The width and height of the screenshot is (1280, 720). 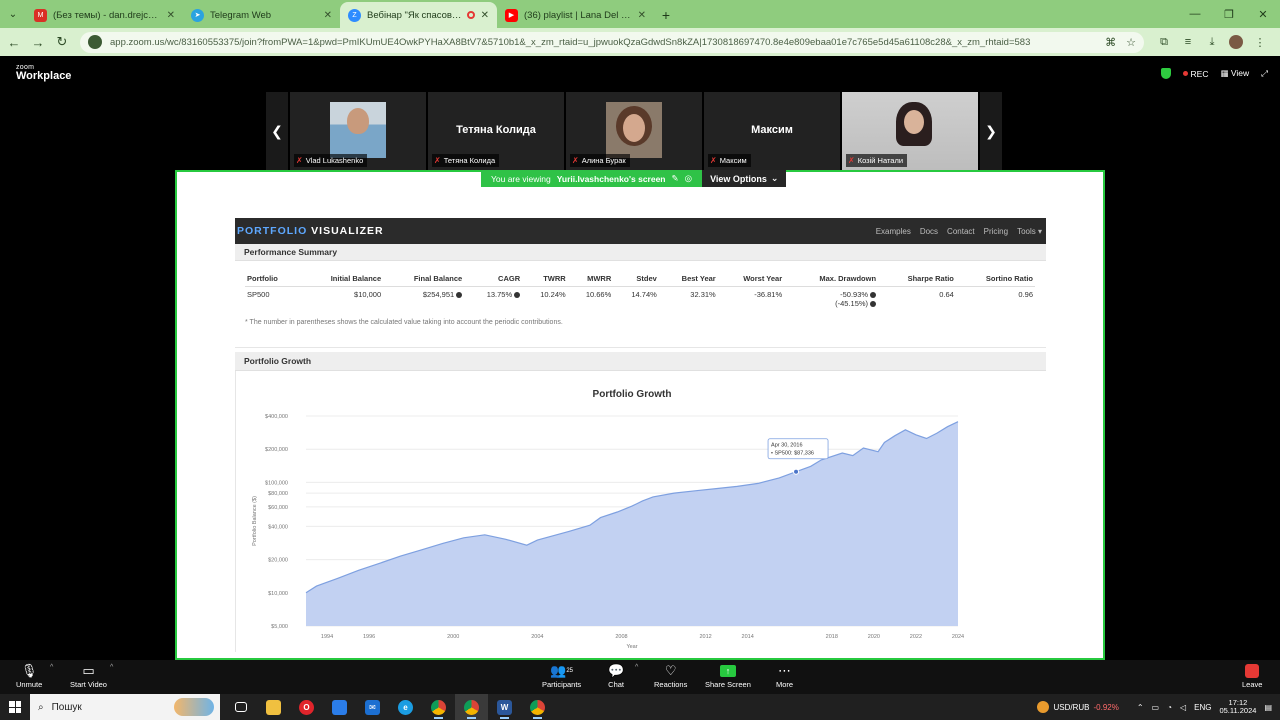 I want to click on extensions-icon: ⧉, so click(x=1164, y=42).